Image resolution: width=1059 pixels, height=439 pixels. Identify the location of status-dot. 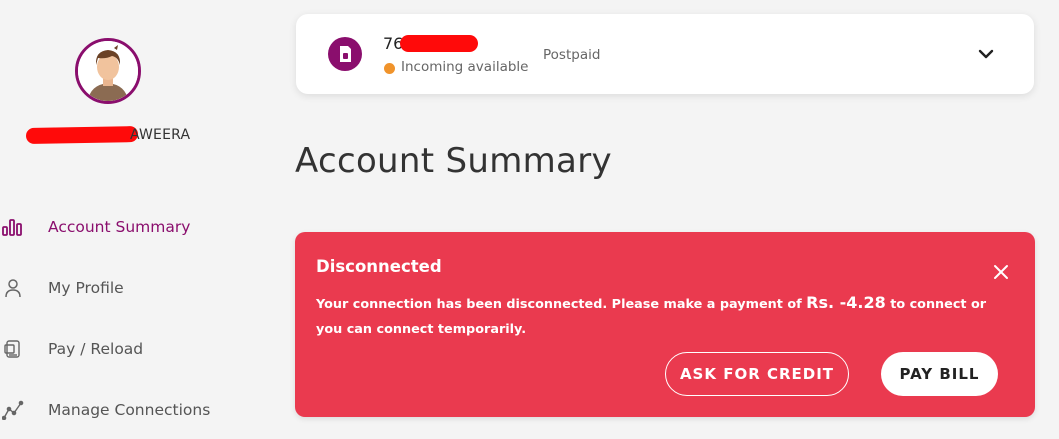
(389, 68).